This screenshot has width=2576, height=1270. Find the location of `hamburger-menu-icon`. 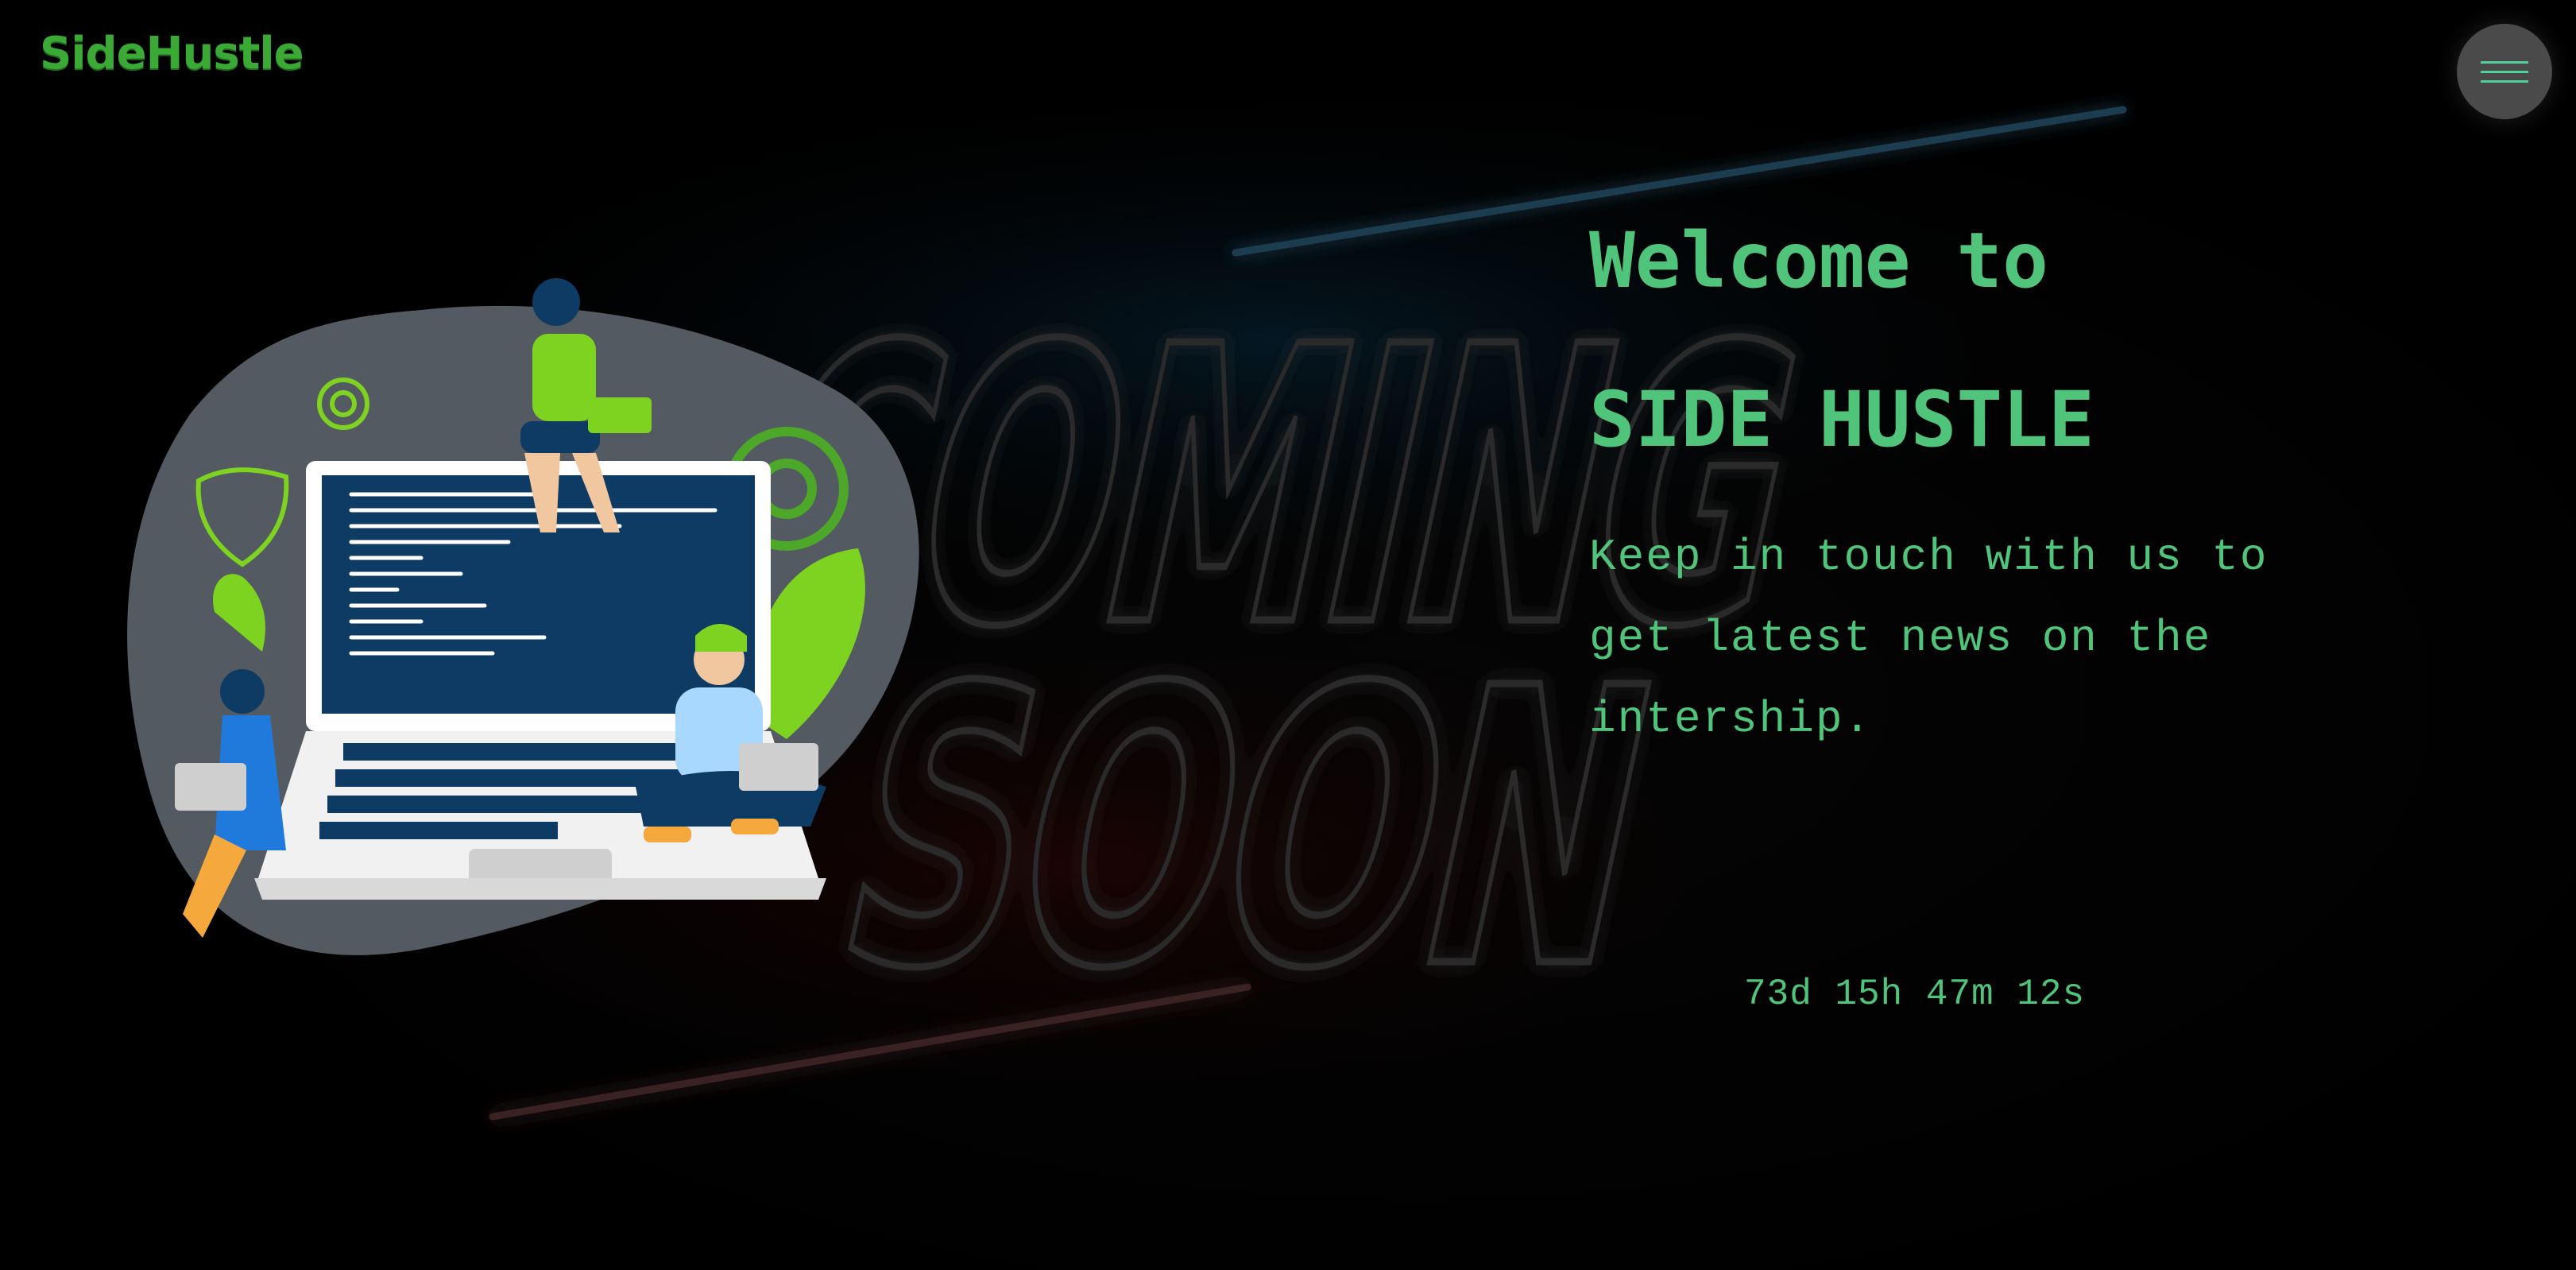

hamburger-menu-icon is located at coordinates (2504, 72).